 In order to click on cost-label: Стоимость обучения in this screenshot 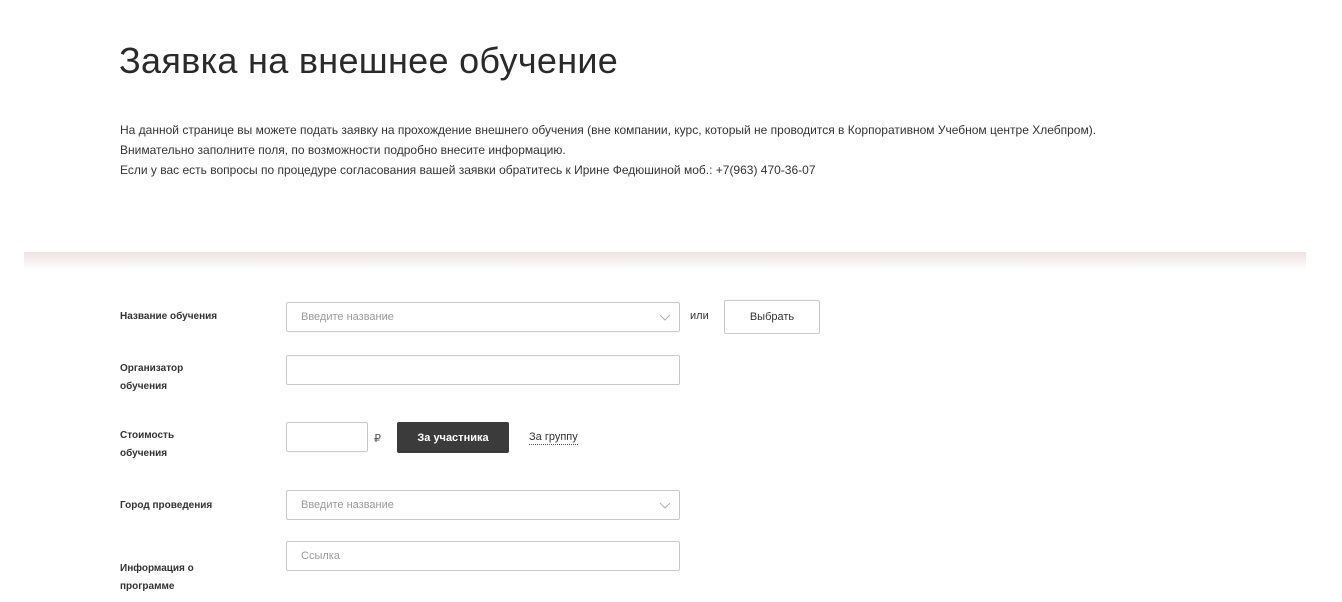, I will do `click(190, 445)`.